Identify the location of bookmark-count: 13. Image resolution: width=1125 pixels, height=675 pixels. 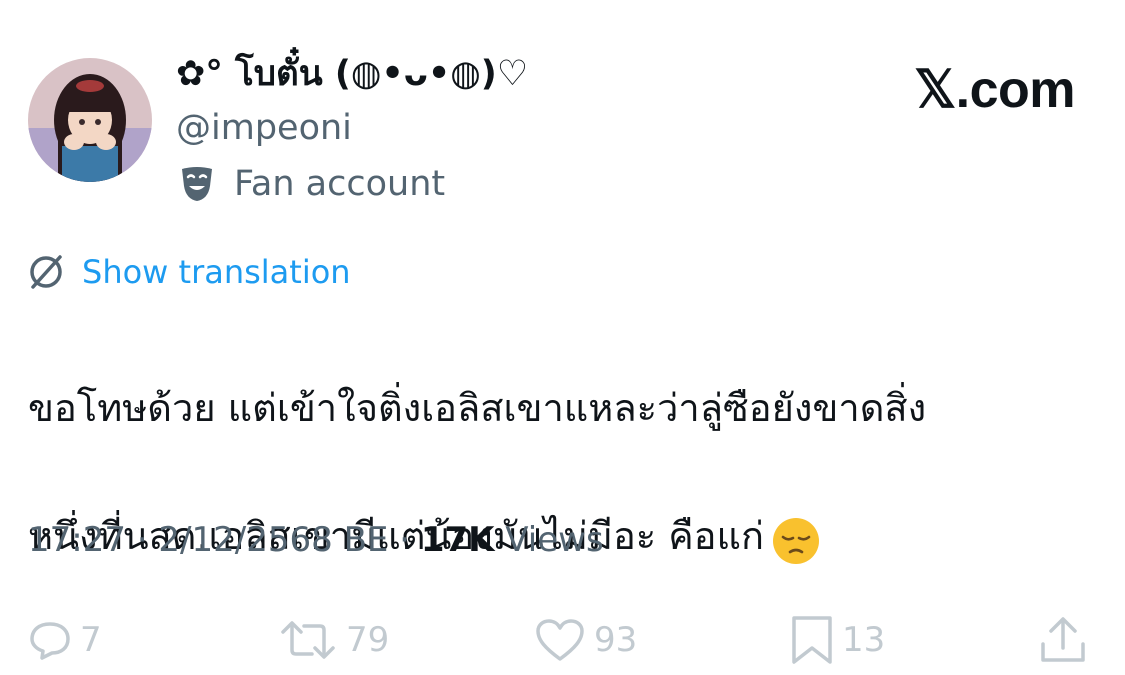
(864, 640).